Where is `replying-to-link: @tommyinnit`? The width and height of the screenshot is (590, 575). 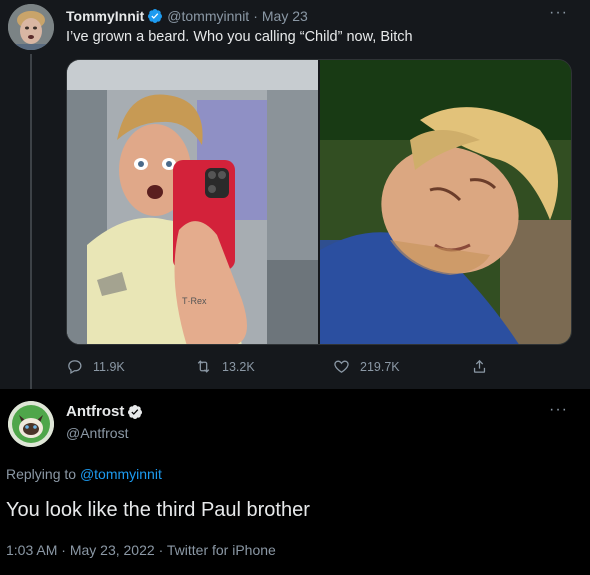
replying-to-link: @tommyinnit is located at coordinates (121, 474).